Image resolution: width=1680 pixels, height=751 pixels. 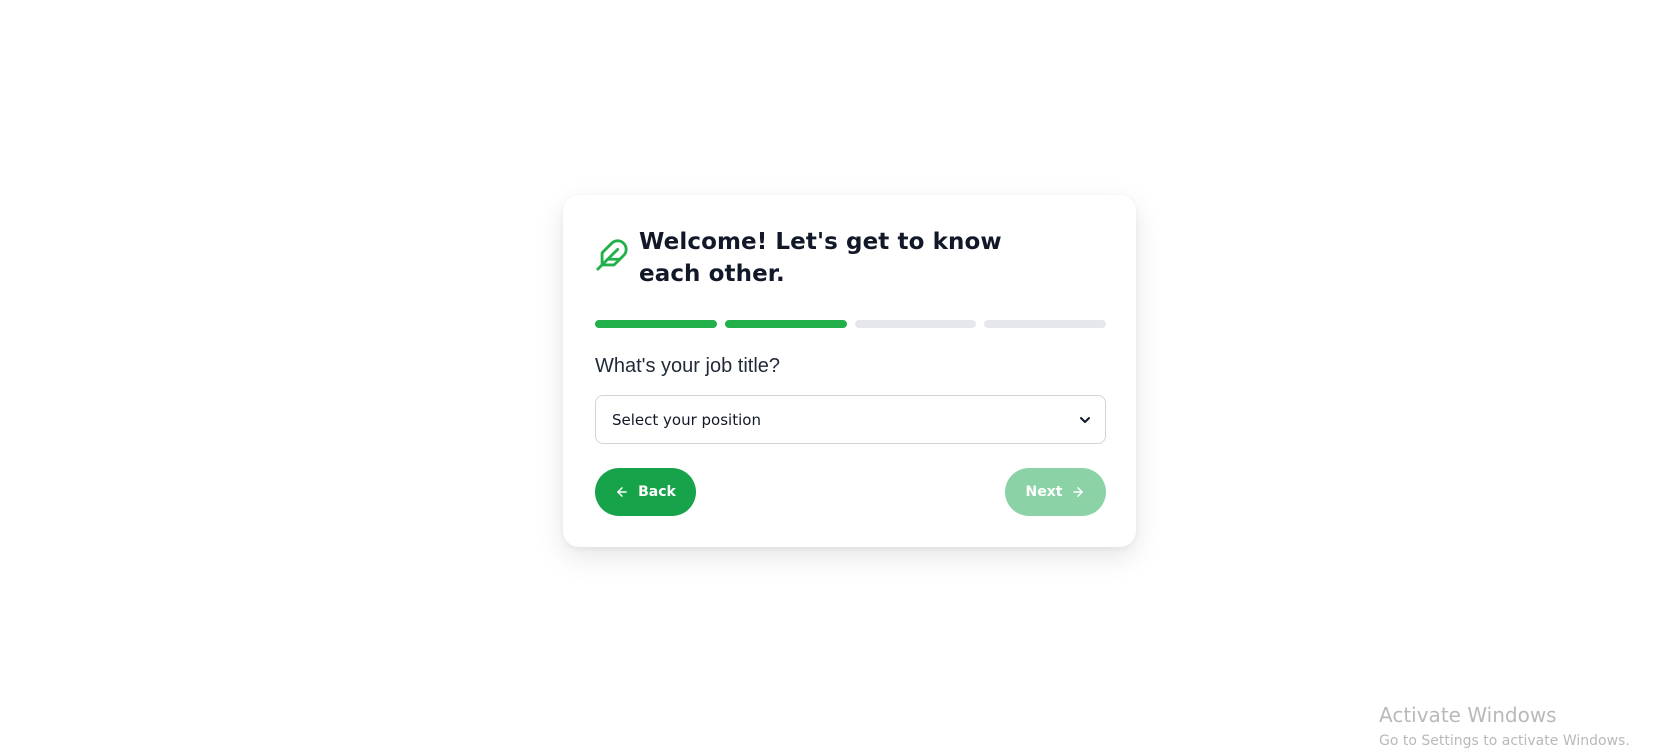 I want to click on chevron-down-icon, so click(x=1085, y=419).